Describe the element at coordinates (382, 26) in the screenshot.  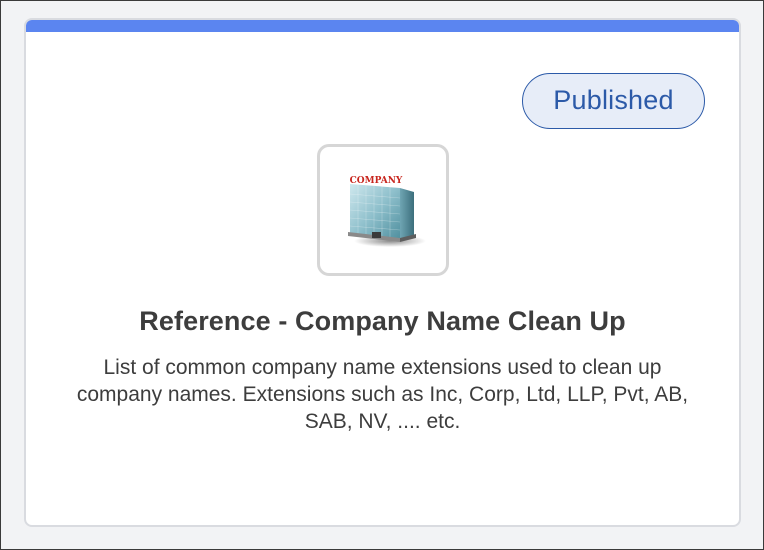
I see `card-accent-bar` at that location.